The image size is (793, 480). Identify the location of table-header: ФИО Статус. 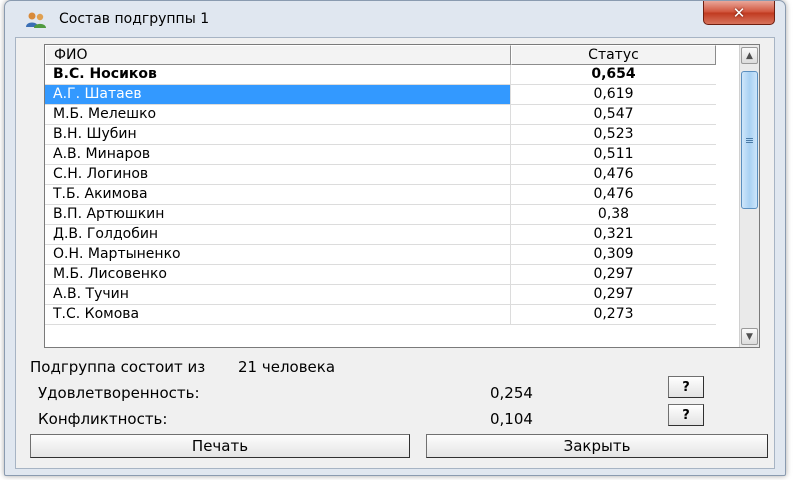
(383, 55).